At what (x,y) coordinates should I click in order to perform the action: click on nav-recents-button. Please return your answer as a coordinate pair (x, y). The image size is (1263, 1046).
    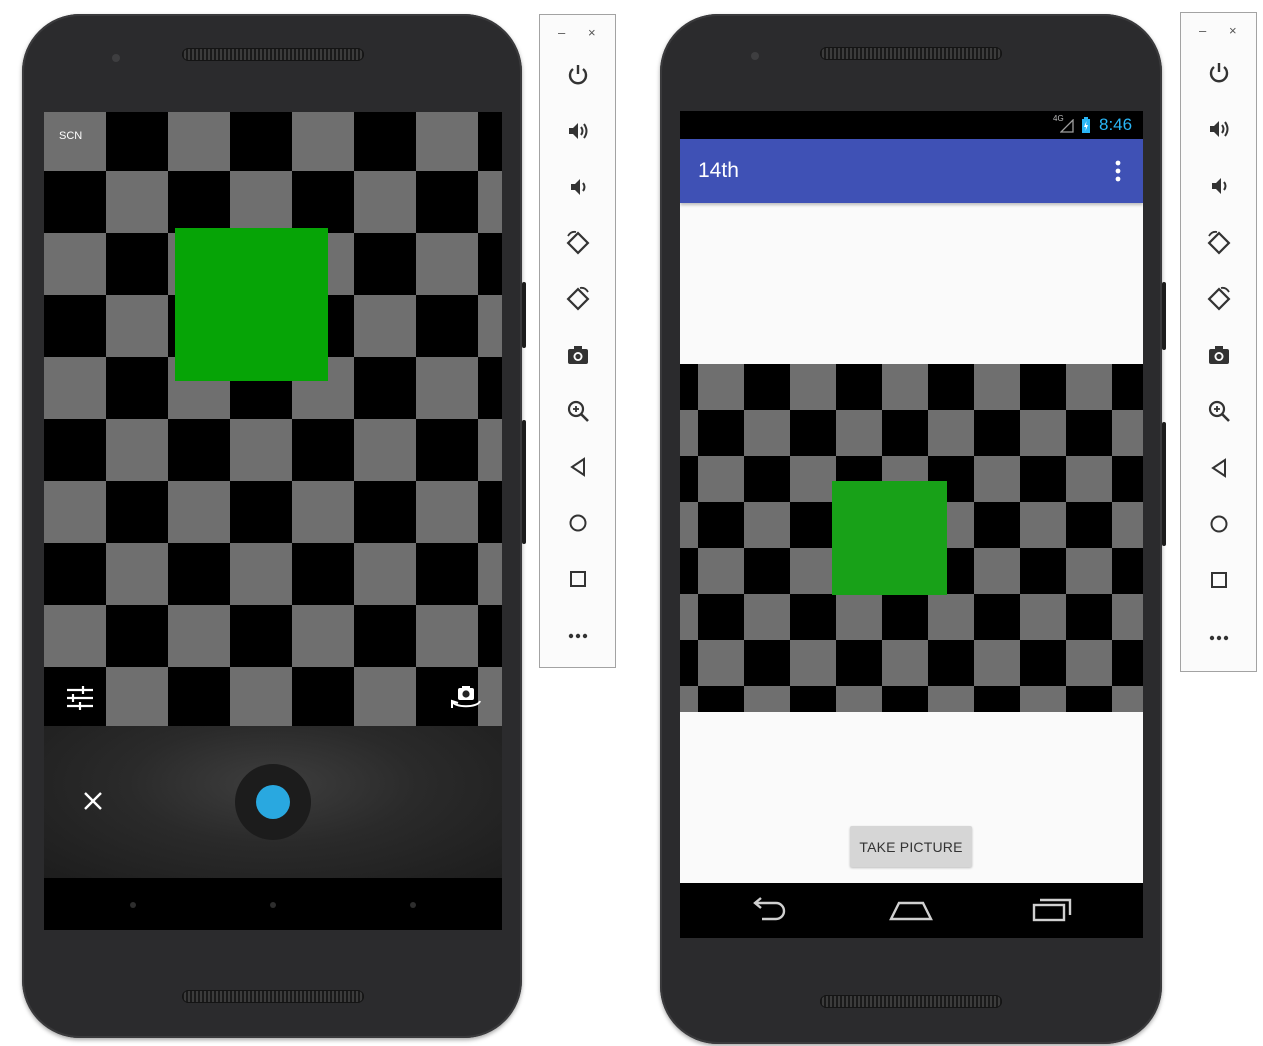
    Looking at the image, I should click on (1052, 910).